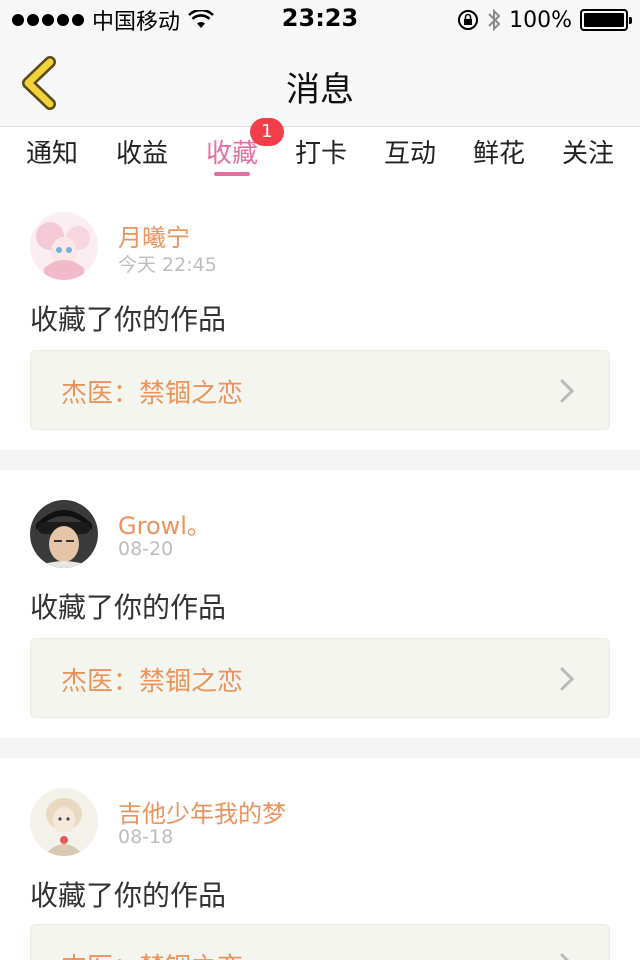  What do you see at coordinates (202, 811) in the screenshot?
I see `username: 吉他少年我的梦` at bounding box center [202, 811].